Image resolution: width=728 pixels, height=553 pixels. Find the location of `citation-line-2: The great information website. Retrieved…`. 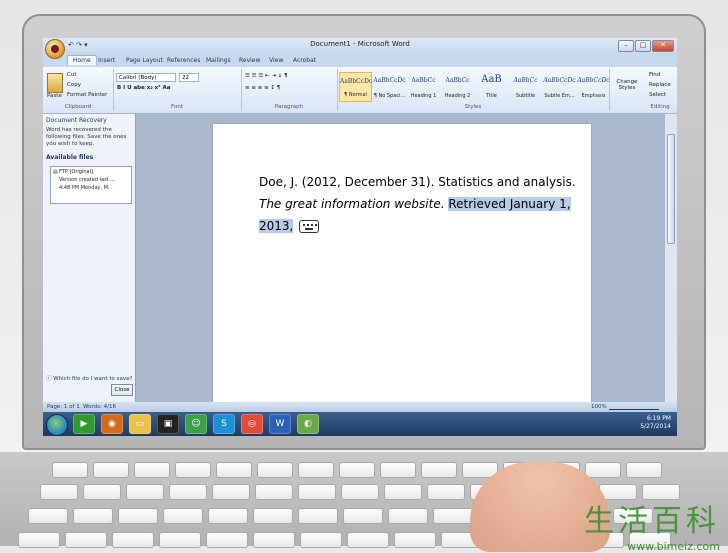

citation-line-2: The great information website. Retrieved… is located at coordinates (415, 204).